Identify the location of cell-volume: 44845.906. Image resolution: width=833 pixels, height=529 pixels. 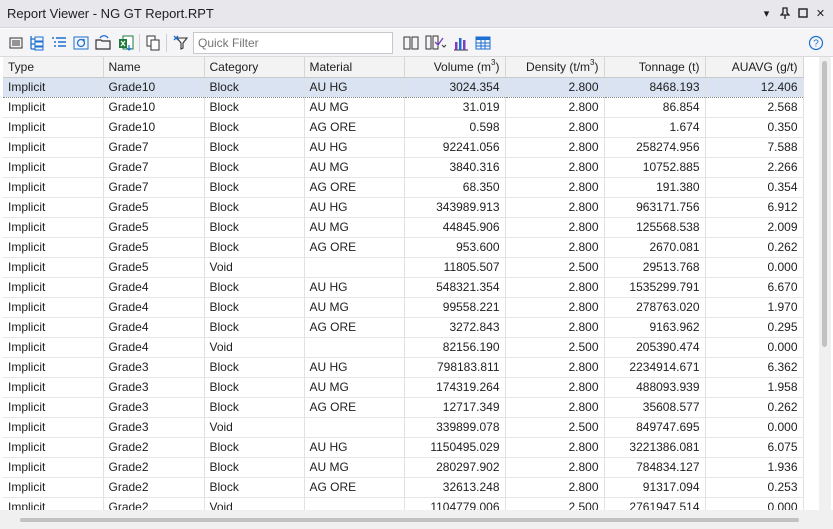
(455, 227).